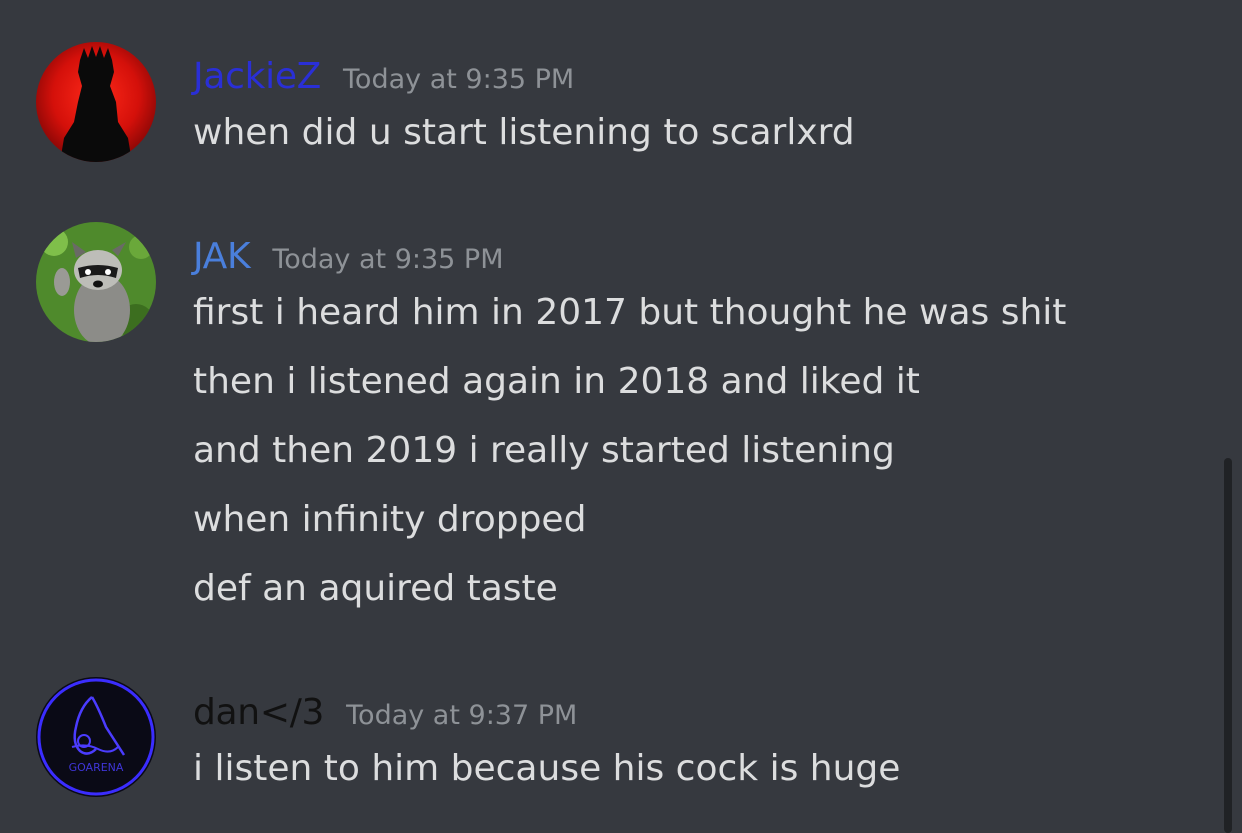  Describe the element at coordinates (96, 767) in the screenshot. I see `goarena-label: GOARENA` at that location.